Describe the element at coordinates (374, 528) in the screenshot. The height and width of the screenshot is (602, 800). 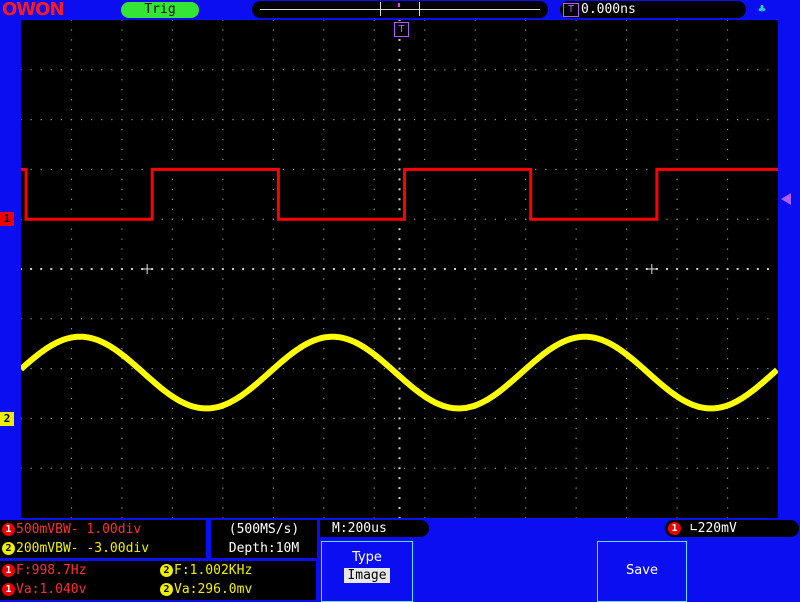
I see `timebase-readout: M:200us` at that location.